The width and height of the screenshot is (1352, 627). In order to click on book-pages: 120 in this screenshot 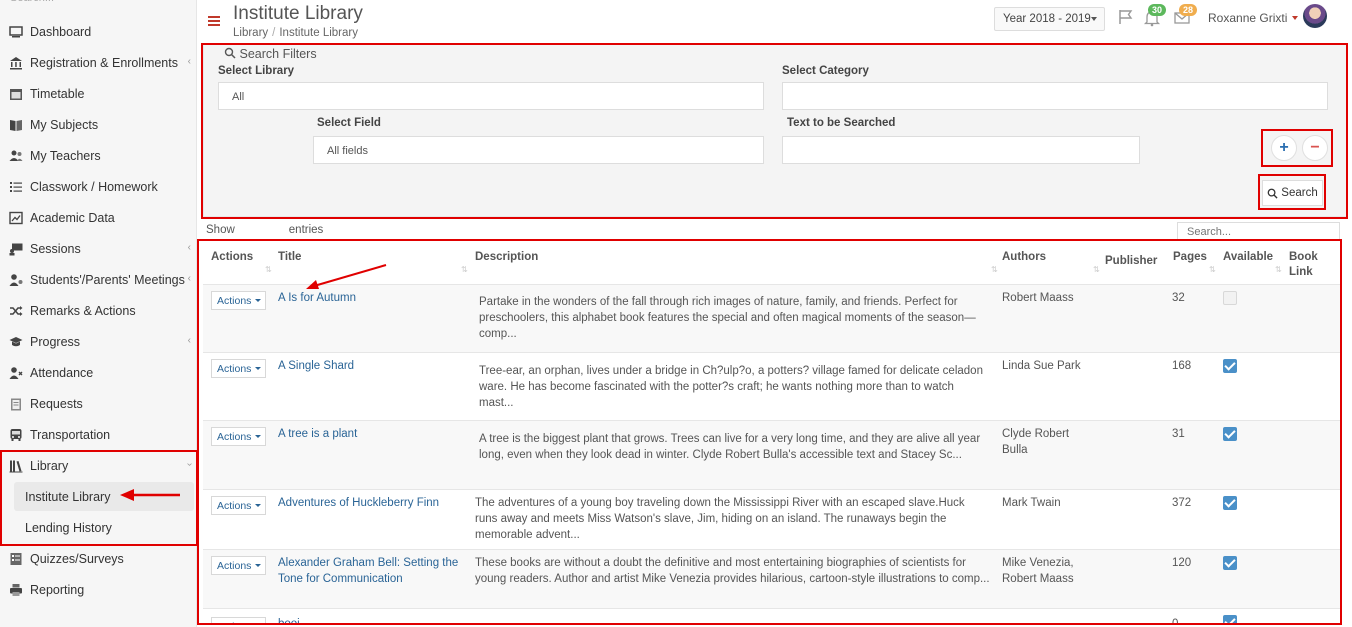, I will do `click(1182, 563)`.